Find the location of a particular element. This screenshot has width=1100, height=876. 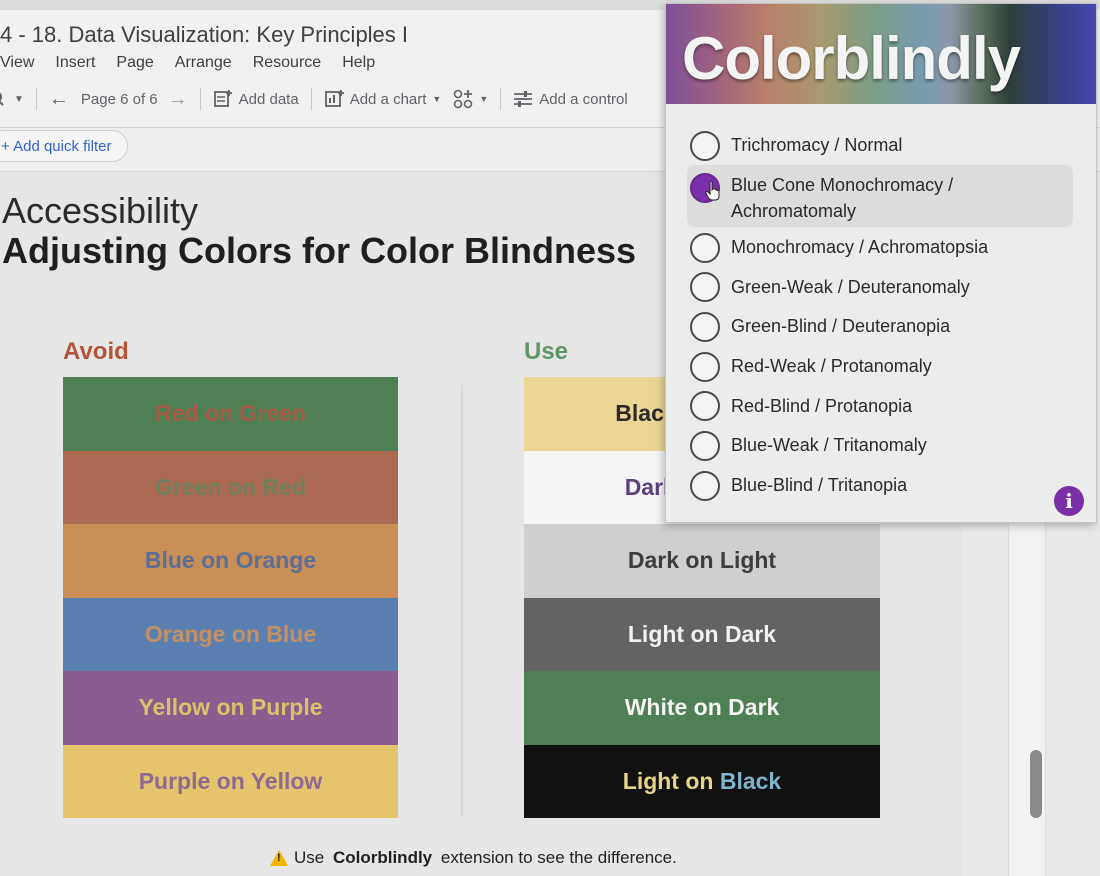

option-protanopia: Red-Blind / Protanopia is located at coordinates (883, 406).